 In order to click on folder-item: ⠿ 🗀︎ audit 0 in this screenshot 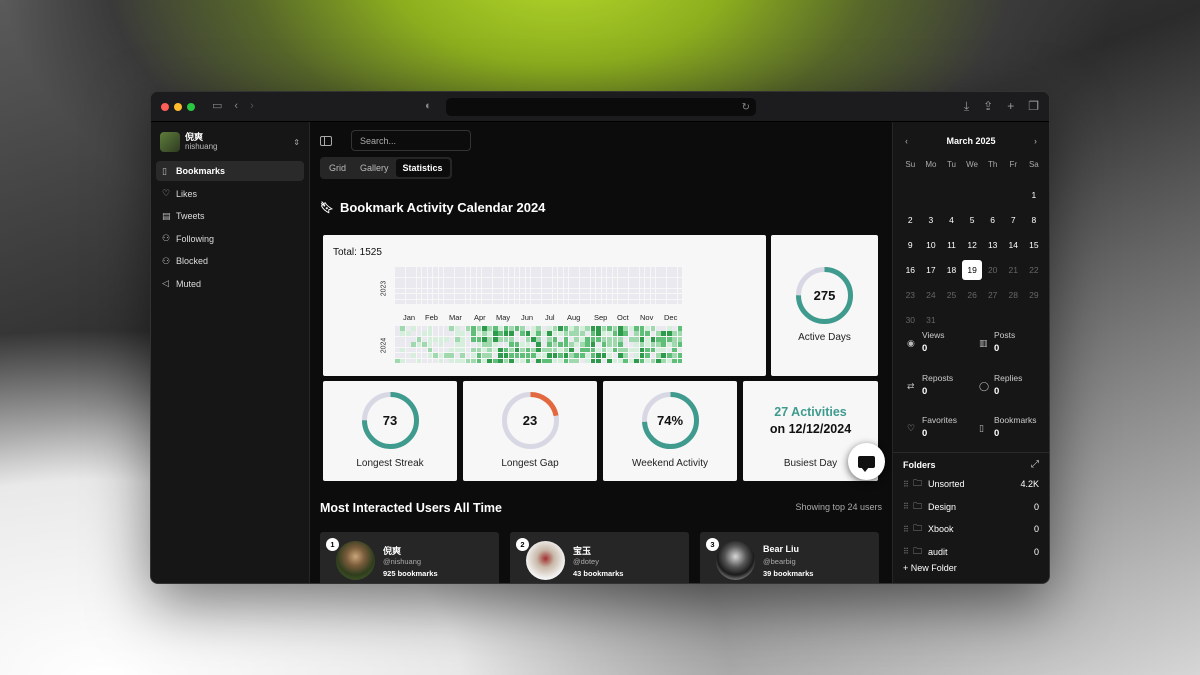, I will do `click(971, 552)`.